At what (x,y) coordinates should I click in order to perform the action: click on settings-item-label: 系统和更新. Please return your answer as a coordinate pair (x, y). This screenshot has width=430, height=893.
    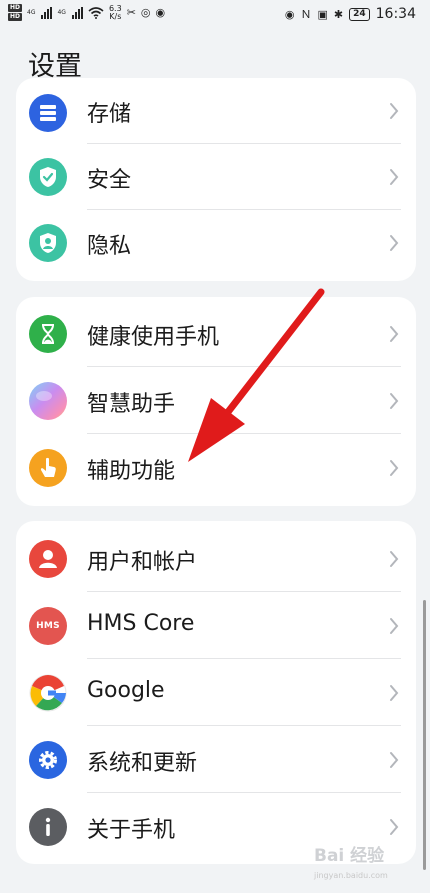
    Looking at the image, I should click on (142, 763).